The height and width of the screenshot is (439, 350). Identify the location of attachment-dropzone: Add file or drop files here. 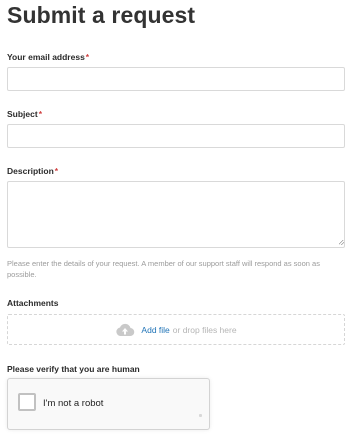
(176, 329).